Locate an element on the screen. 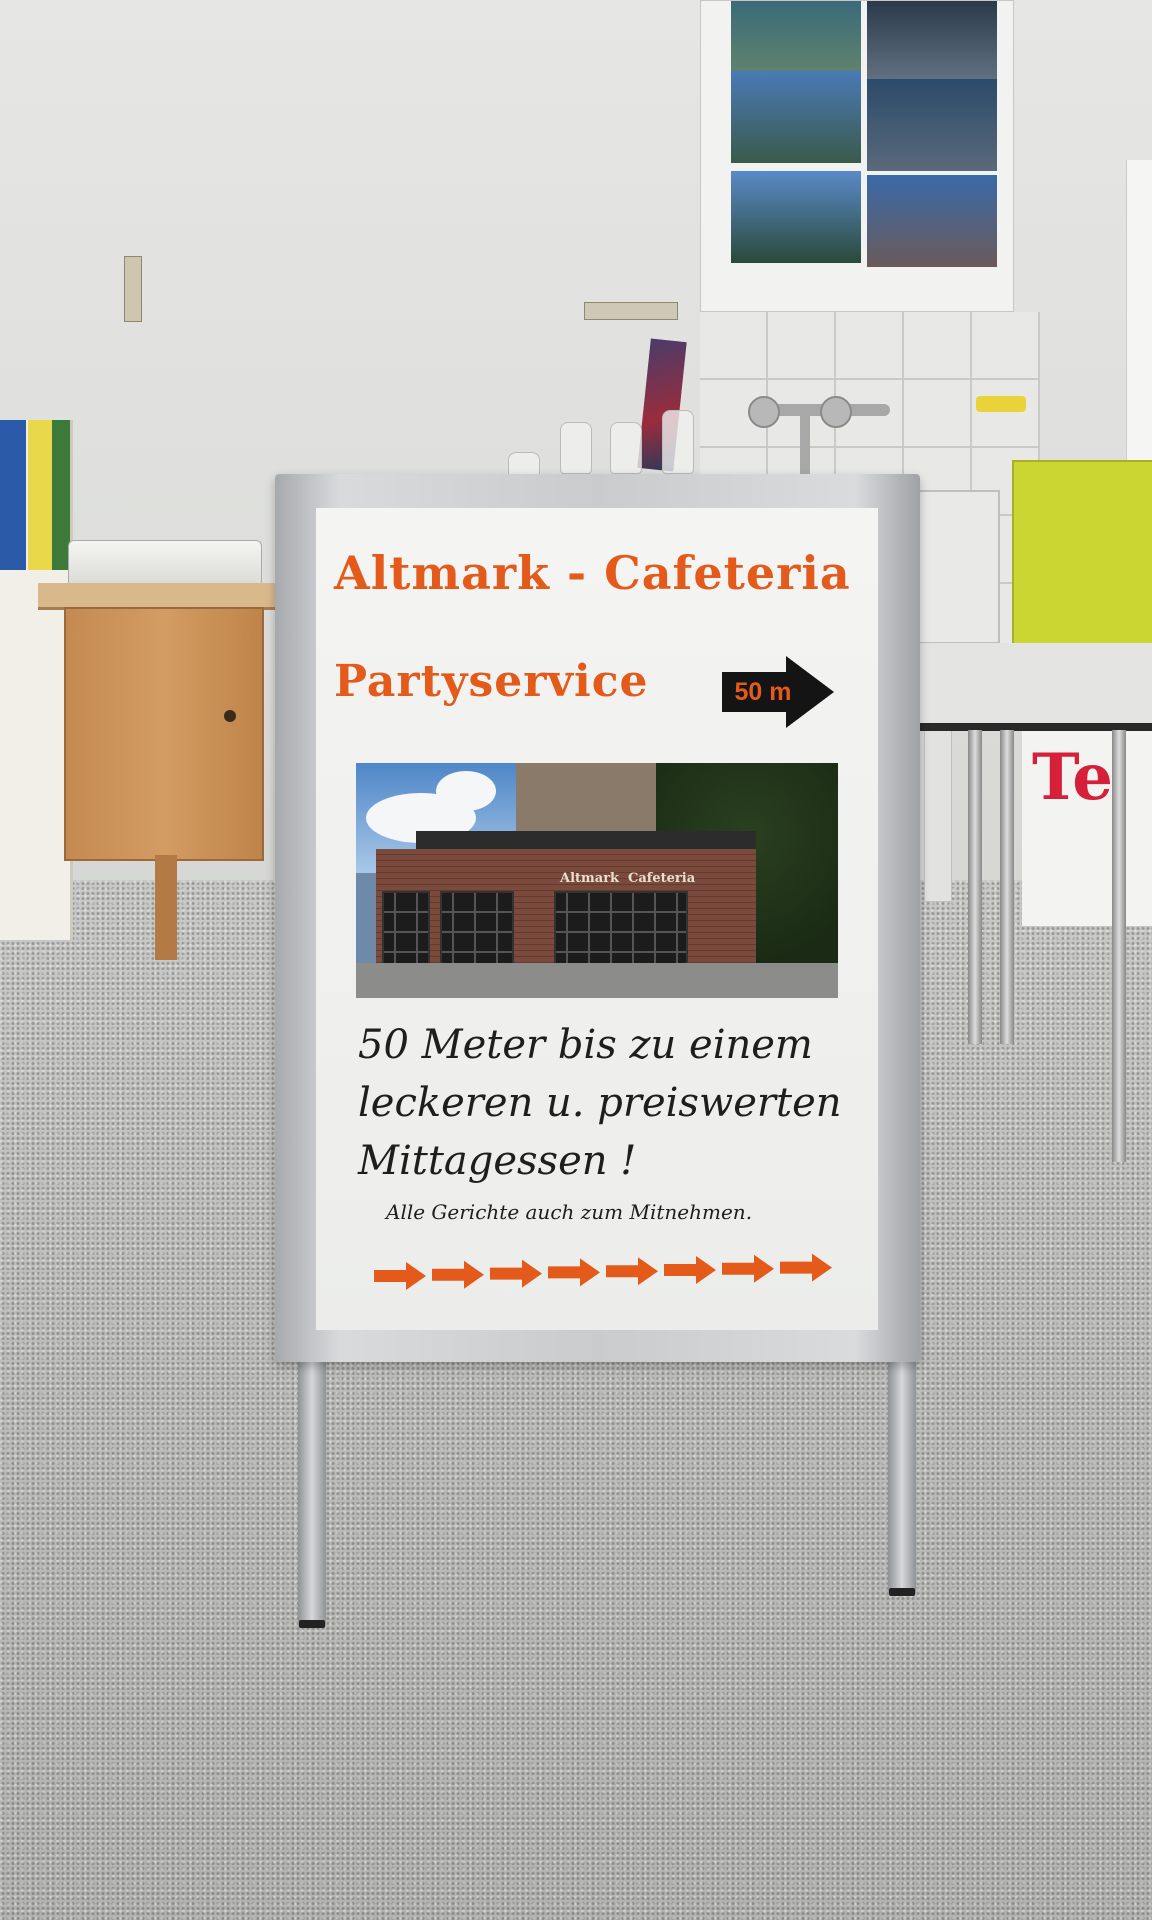  sign-leg-right is located at coordinates (902, 1467).